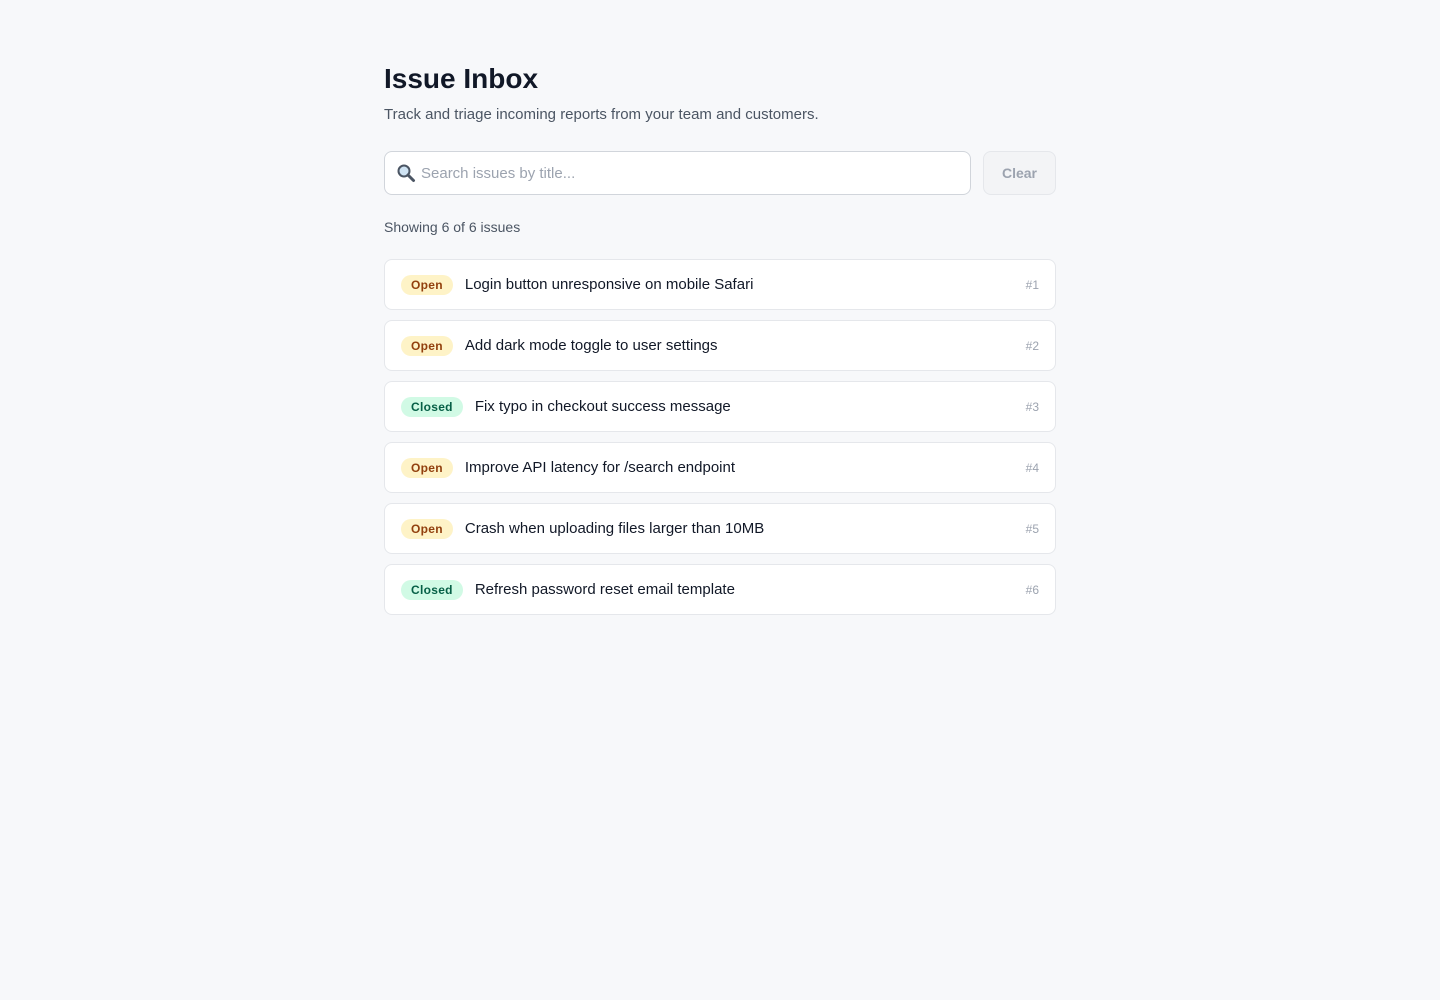 The height and width of the screenshot is (1000, 1440). Describe the element at coordinates (1032, 406) in the screenshot. I see `issue-number: #3` at that location.